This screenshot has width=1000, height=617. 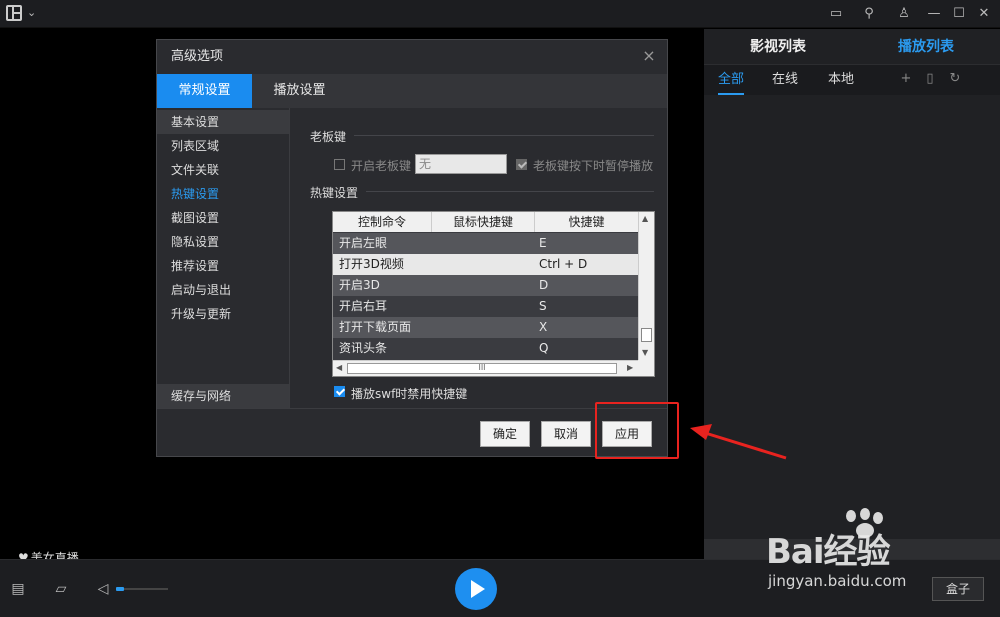 What do you see at coordinates (649, 56) in the screenshot?
I see `dialog-close-icon: ×` at bounding box center [649, 56].